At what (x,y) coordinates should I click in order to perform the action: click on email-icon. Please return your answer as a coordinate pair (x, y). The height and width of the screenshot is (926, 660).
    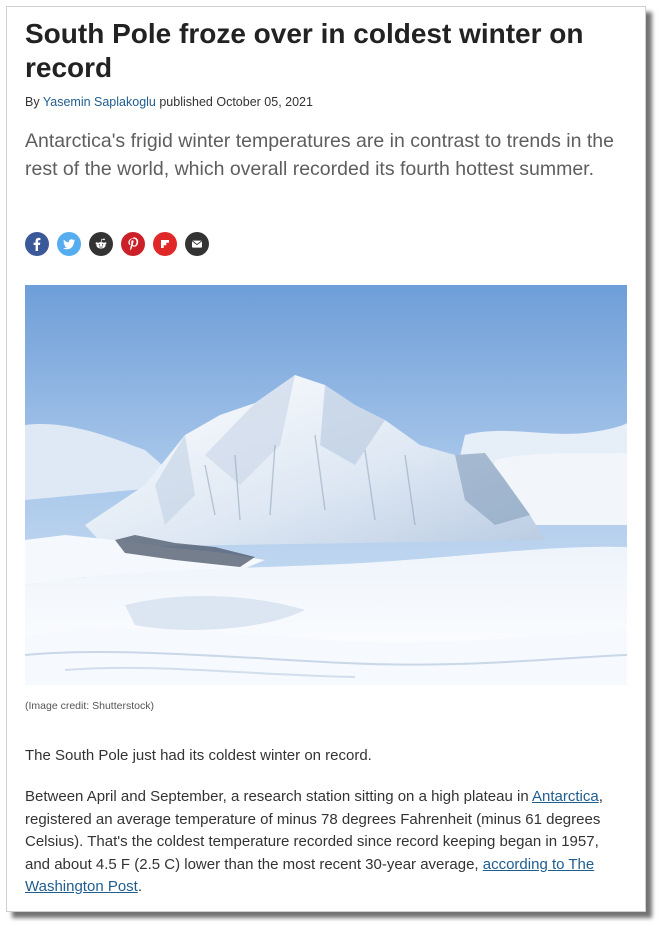
    Looking at the image, I should click on (197, 244).